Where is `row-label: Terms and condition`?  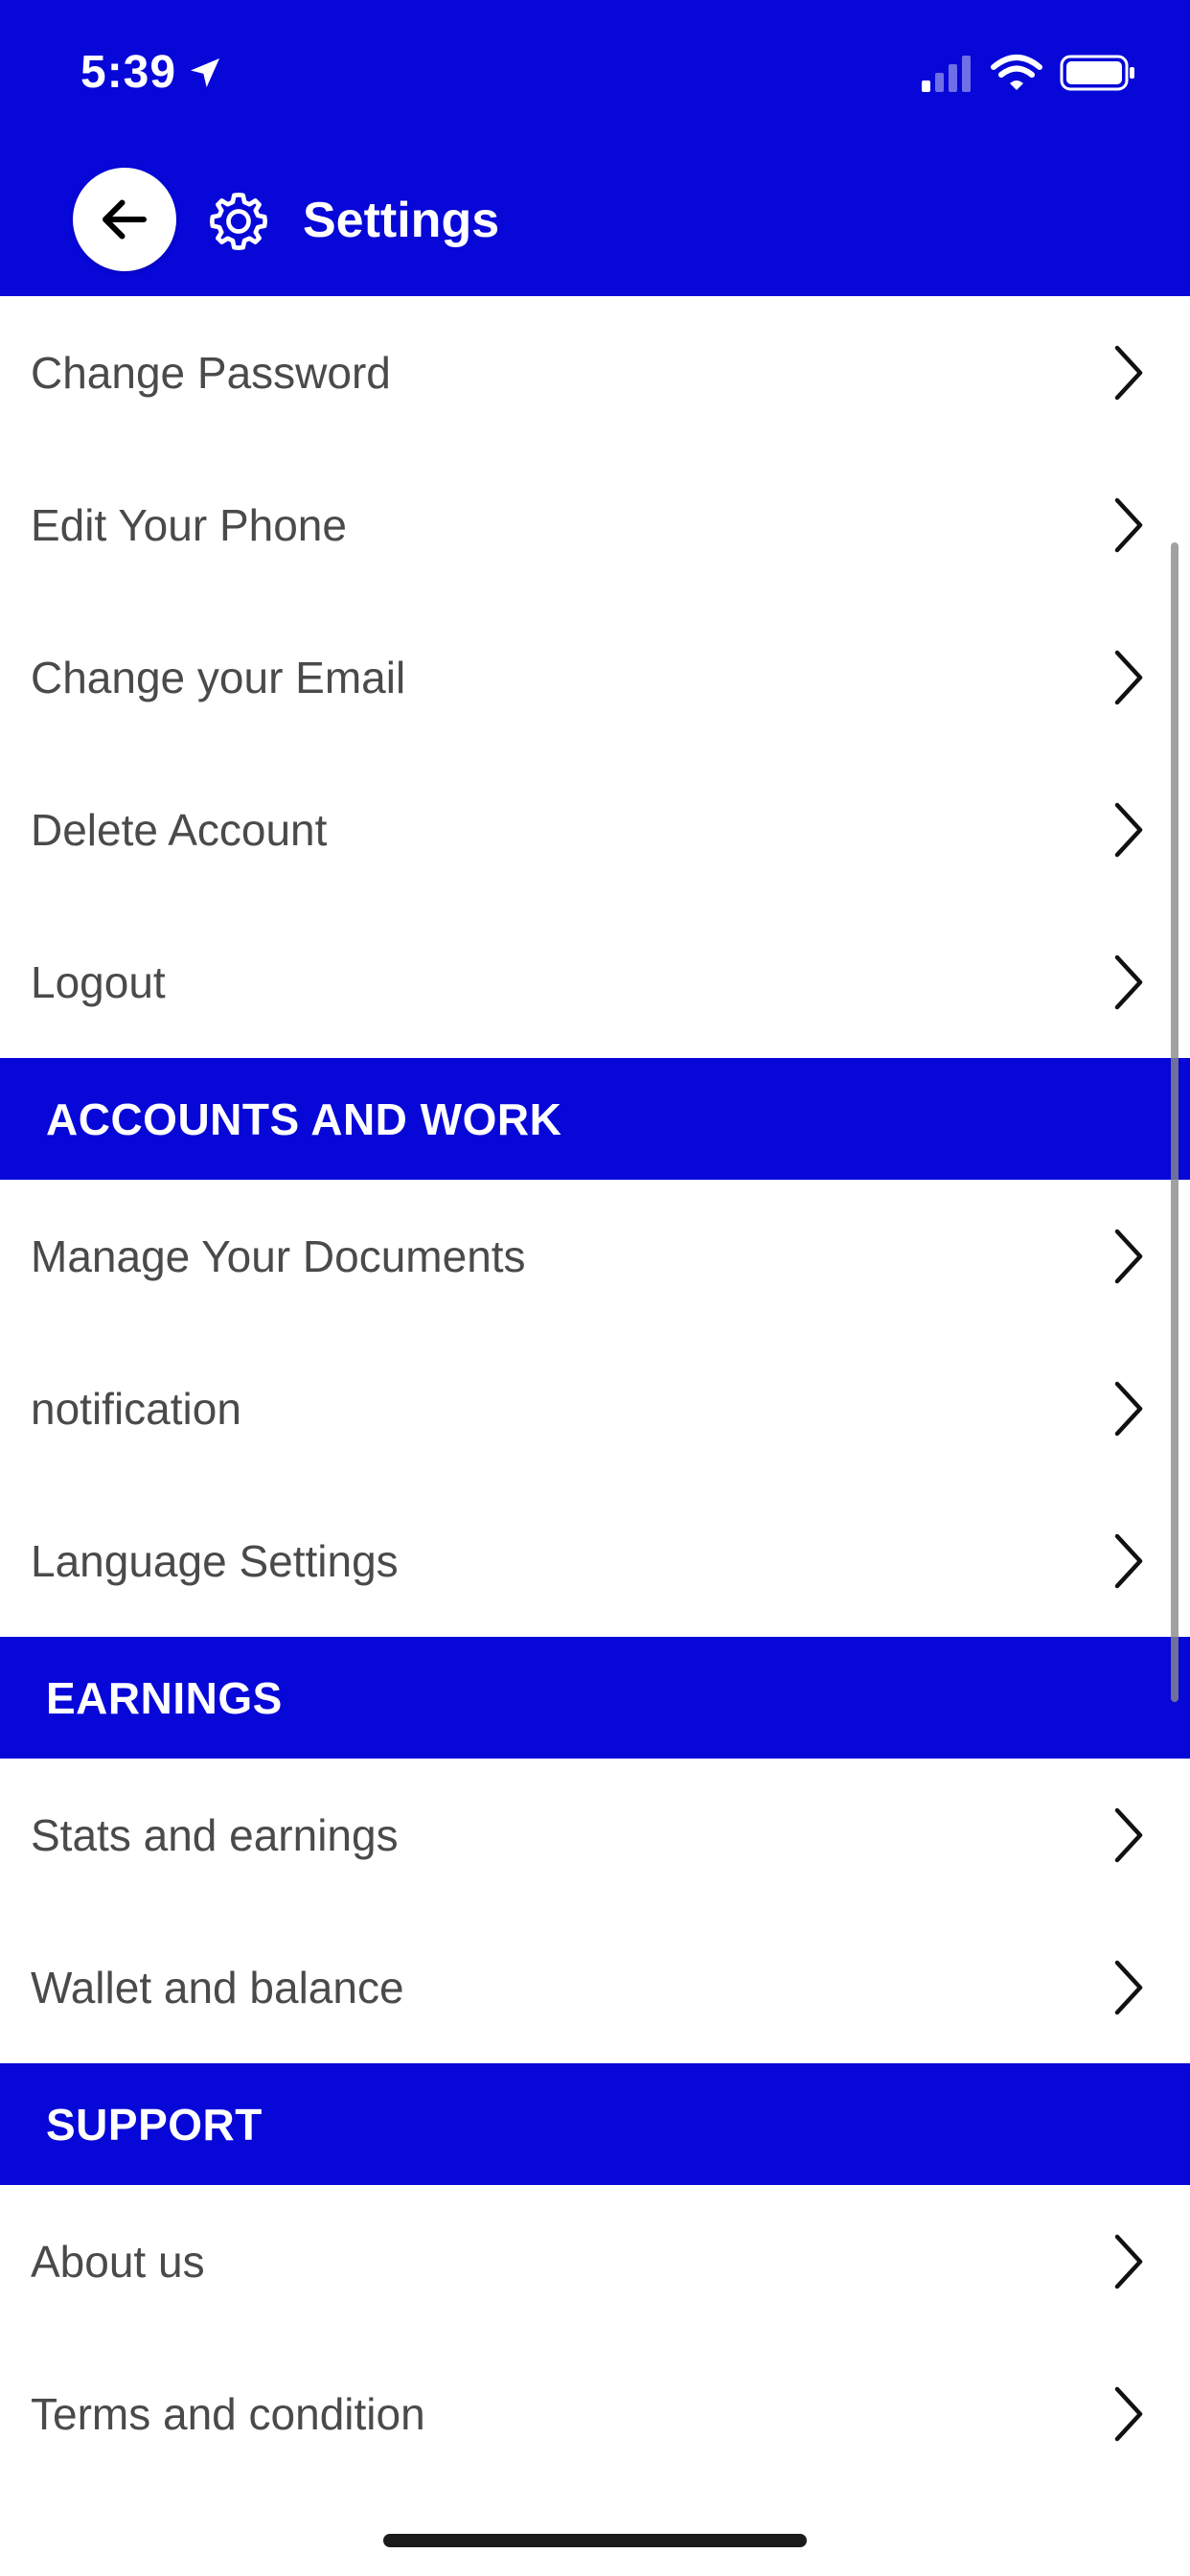 row-label: Terms and condition is located at coordinates (228, 2413).